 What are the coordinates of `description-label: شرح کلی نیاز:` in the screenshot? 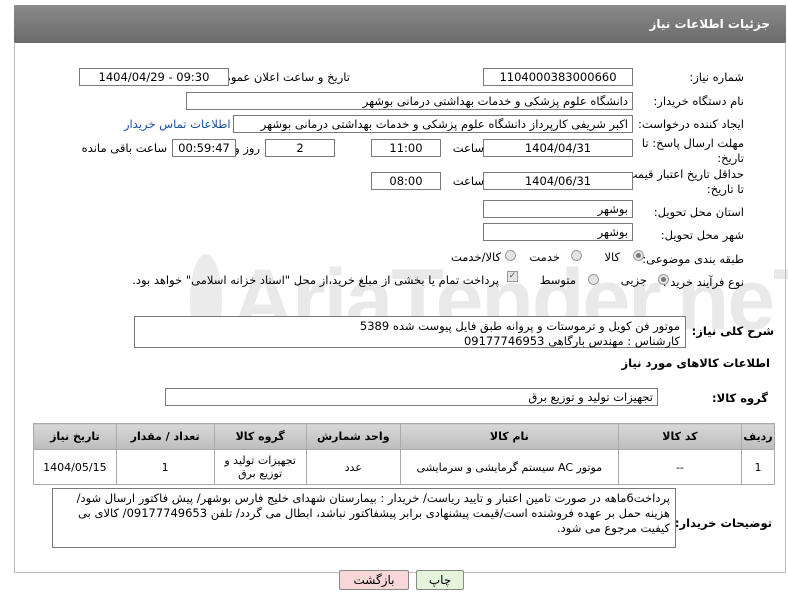 It's located at (732, 331).